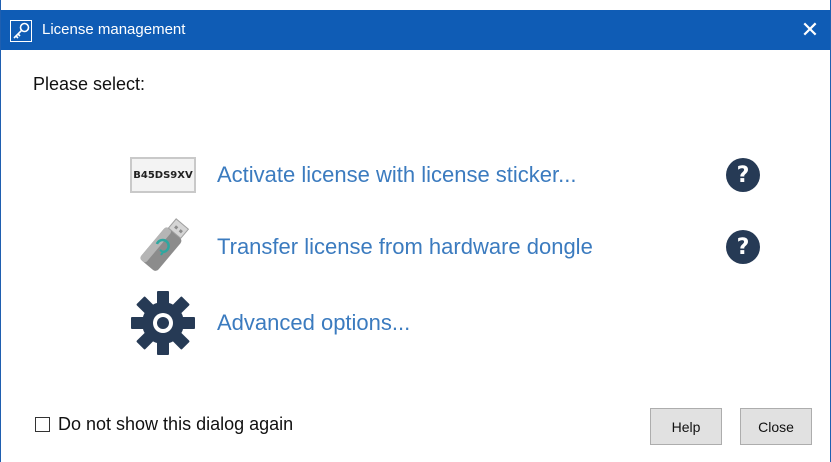  Describe the element at coordinates (810, 30) in the screenshot. I see `close-window-button: ✕` at that location.